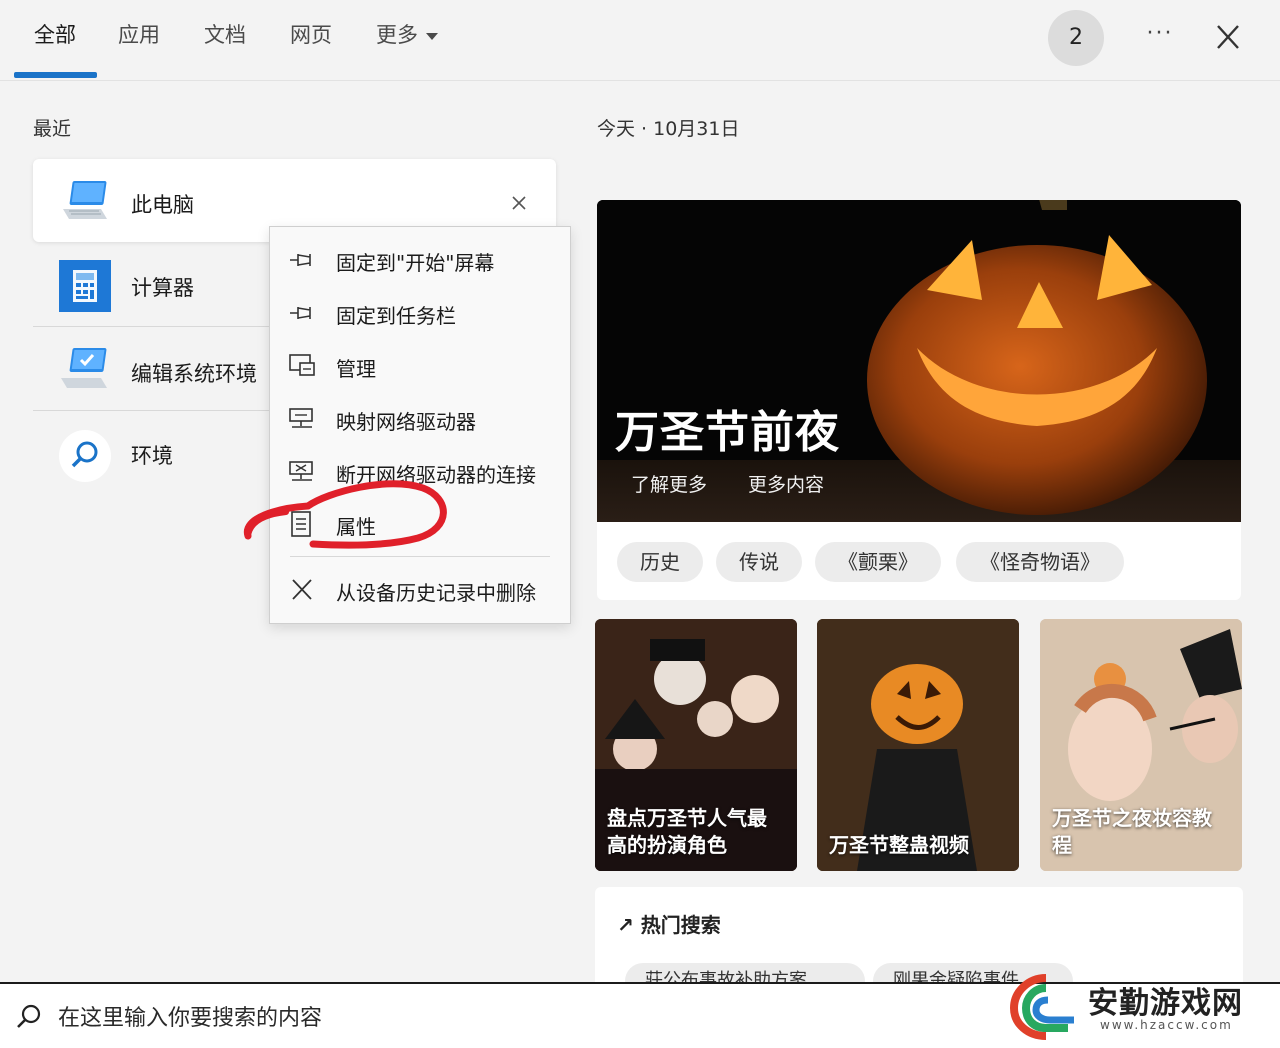 The width and height of the screenshot is (1280, 1048). I want to click on thumbnail-caption: 万圣节之夜妆容教程, so click(1132, 831).